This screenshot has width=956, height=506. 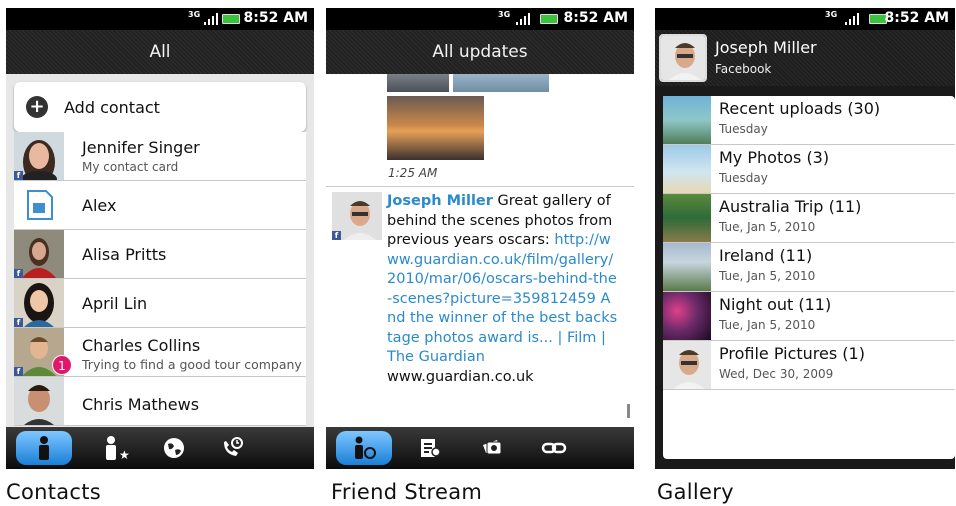 What do you see at coordinates (160, 401) in the screenshot?
I see `contact-row: Chris Mathews` at bounding box center [160, 401].